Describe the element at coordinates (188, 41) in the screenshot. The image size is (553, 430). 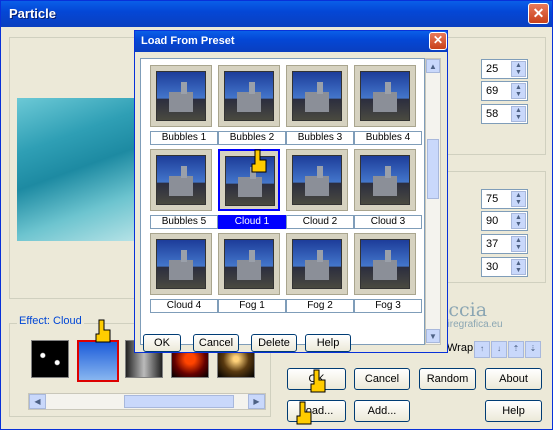
I see `dialog-title: Load From Preset` at that location.